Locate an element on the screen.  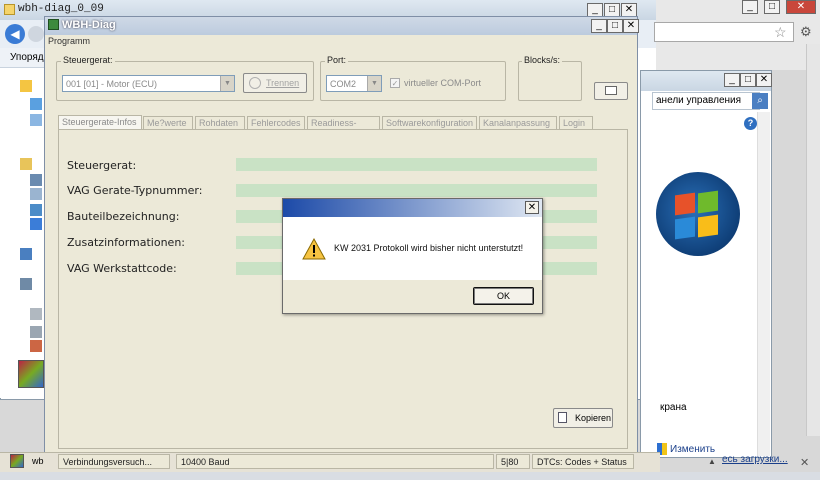
wbh-titlebar is located at coordinates (341, 26).